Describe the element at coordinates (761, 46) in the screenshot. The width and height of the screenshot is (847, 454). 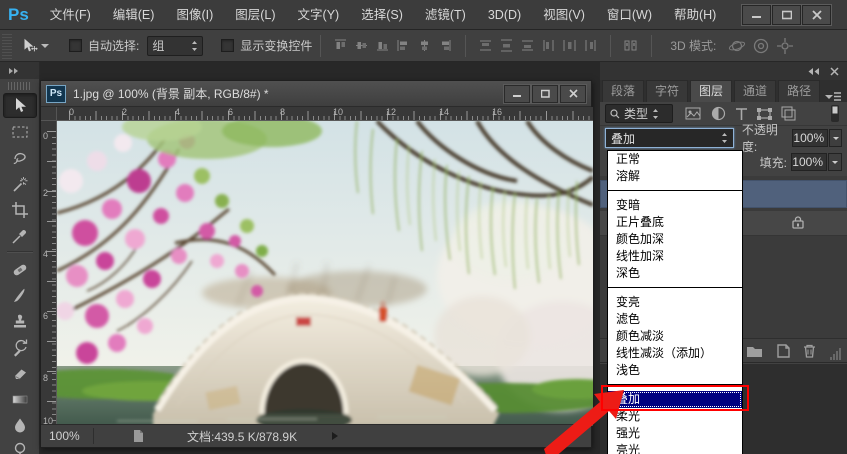
I see `3d-roll-icon` at that location.